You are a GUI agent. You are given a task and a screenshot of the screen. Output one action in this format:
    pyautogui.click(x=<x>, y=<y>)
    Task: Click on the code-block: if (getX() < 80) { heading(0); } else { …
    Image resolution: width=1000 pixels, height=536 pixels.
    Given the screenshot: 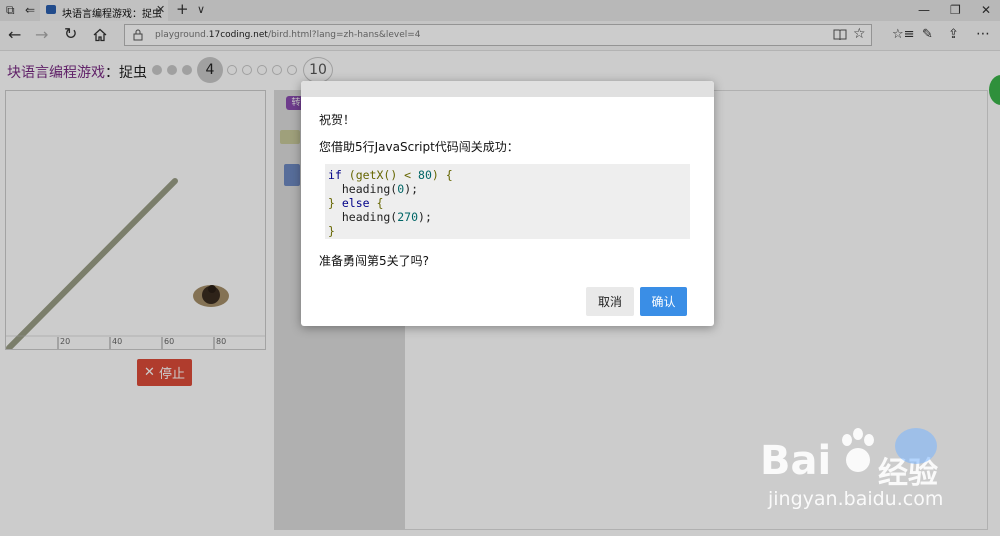 What is the action you would take?
    pyautogui.click(x=507, y=201)
    